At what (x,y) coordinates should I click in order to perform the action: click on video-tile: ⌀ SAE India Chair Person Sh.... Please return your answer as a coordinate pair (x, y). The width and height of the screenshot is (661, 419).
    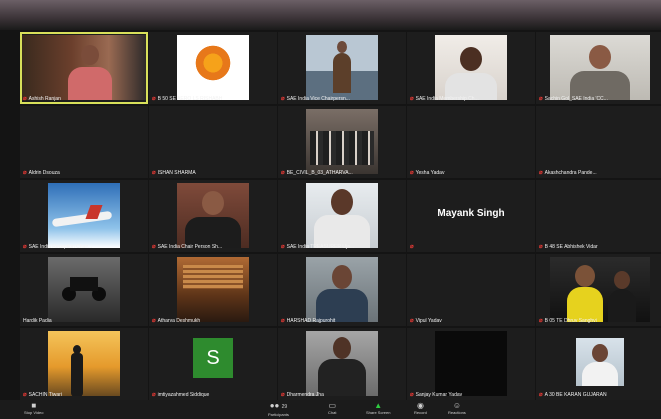
    Looking at the image, I should click on (213, 216).